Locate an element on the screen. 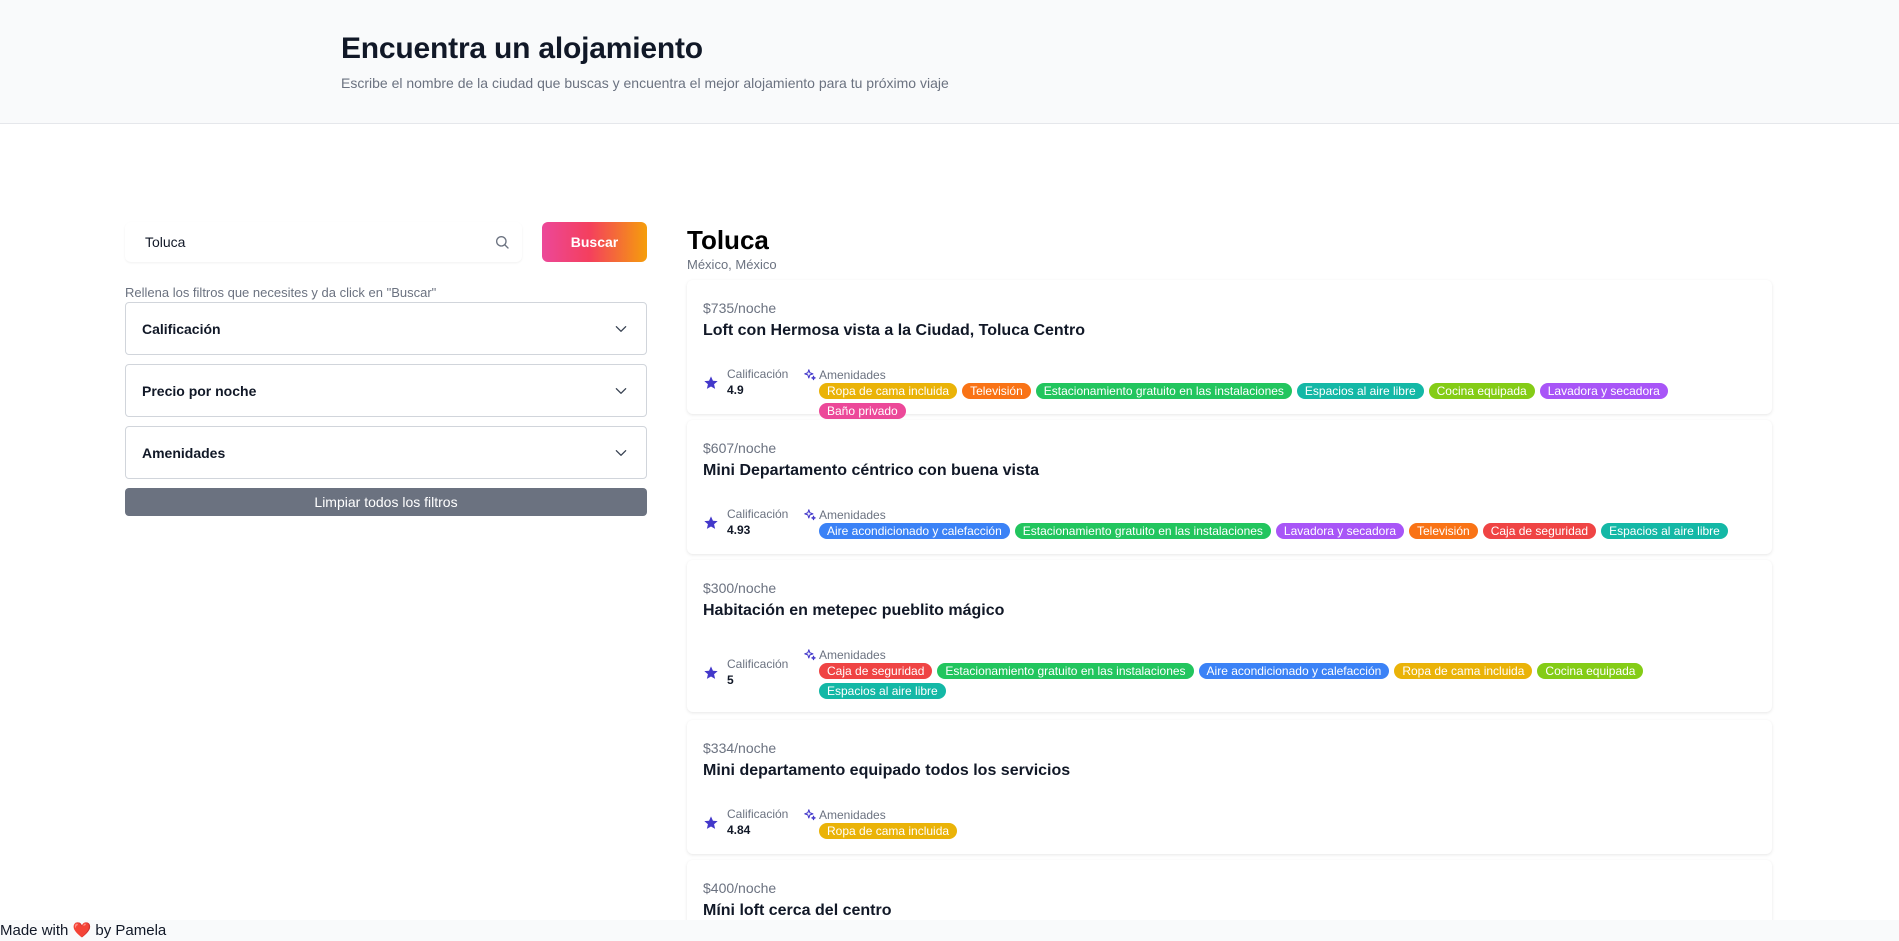  search-button: Buscar is located at coordinates (594, 242).